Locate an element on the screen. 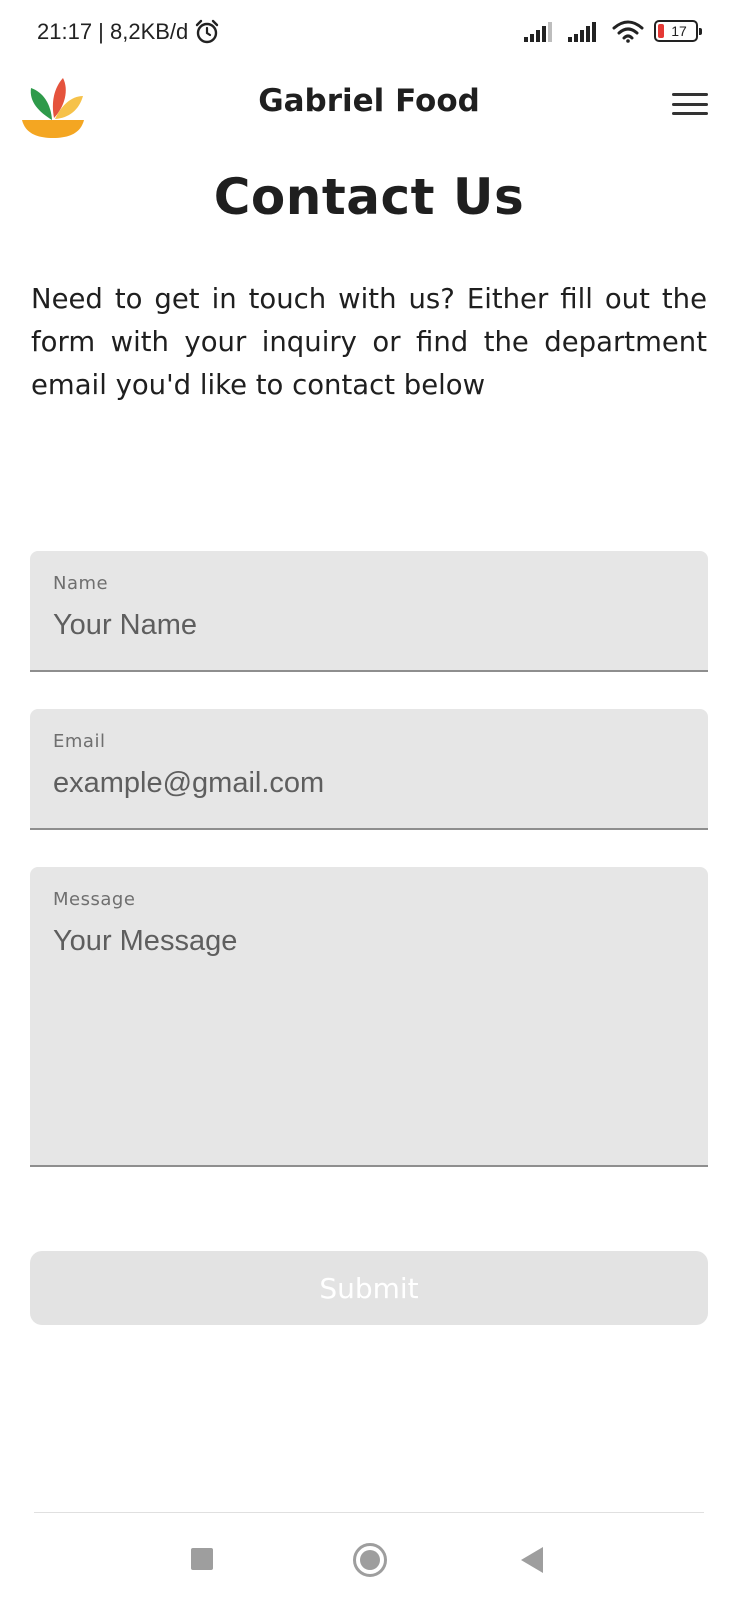 Image resolution: width=738 pixels, height=1600 pixels. home-icon is located at coordinates (370, 1560).